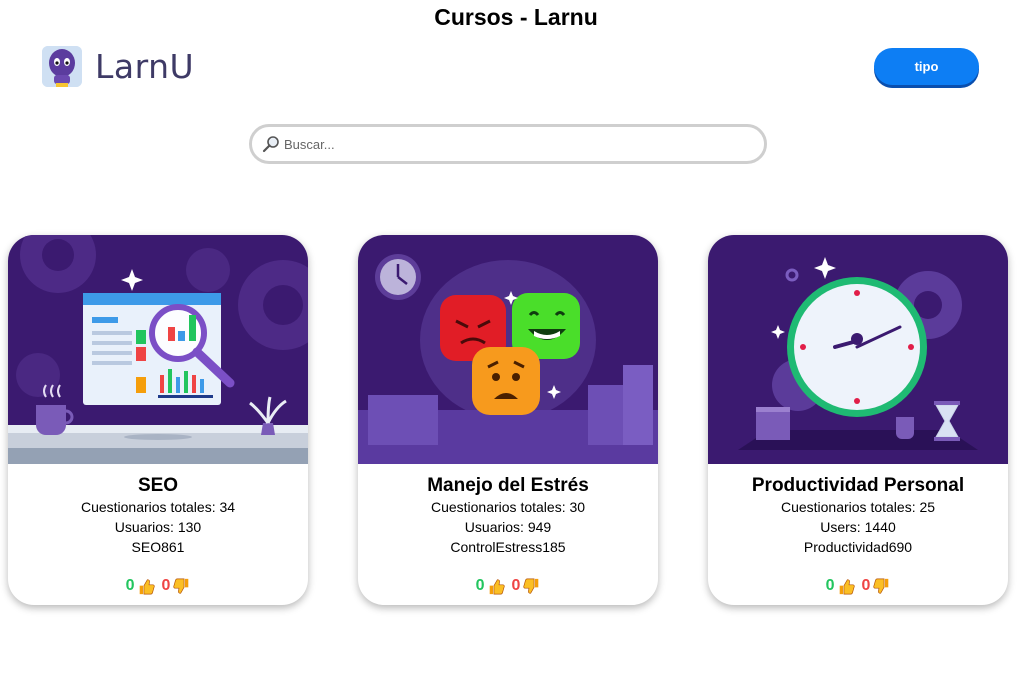  I want to click on search-bar, so click(508, 144).